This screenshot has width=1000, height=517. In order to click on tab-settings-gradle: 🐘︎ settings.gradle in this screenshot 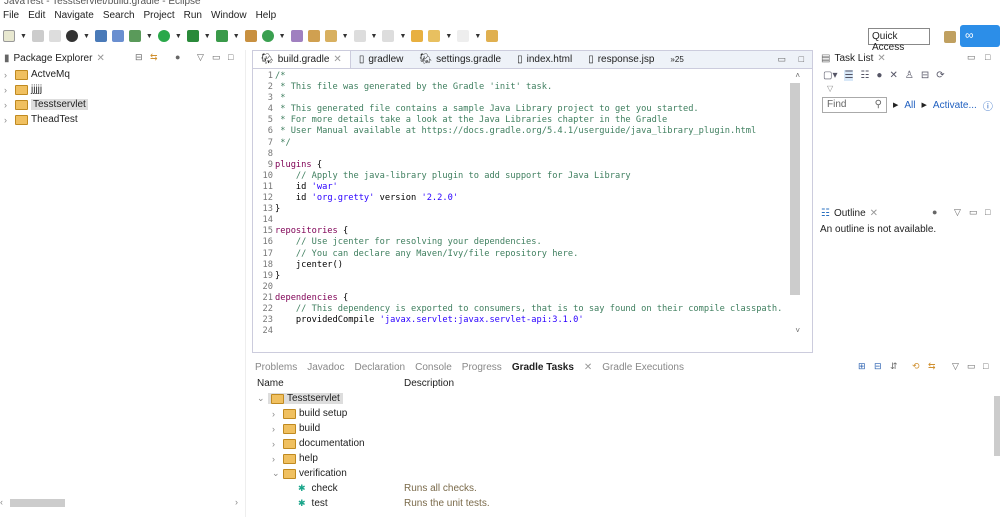, I will do `click(460, 59)`.